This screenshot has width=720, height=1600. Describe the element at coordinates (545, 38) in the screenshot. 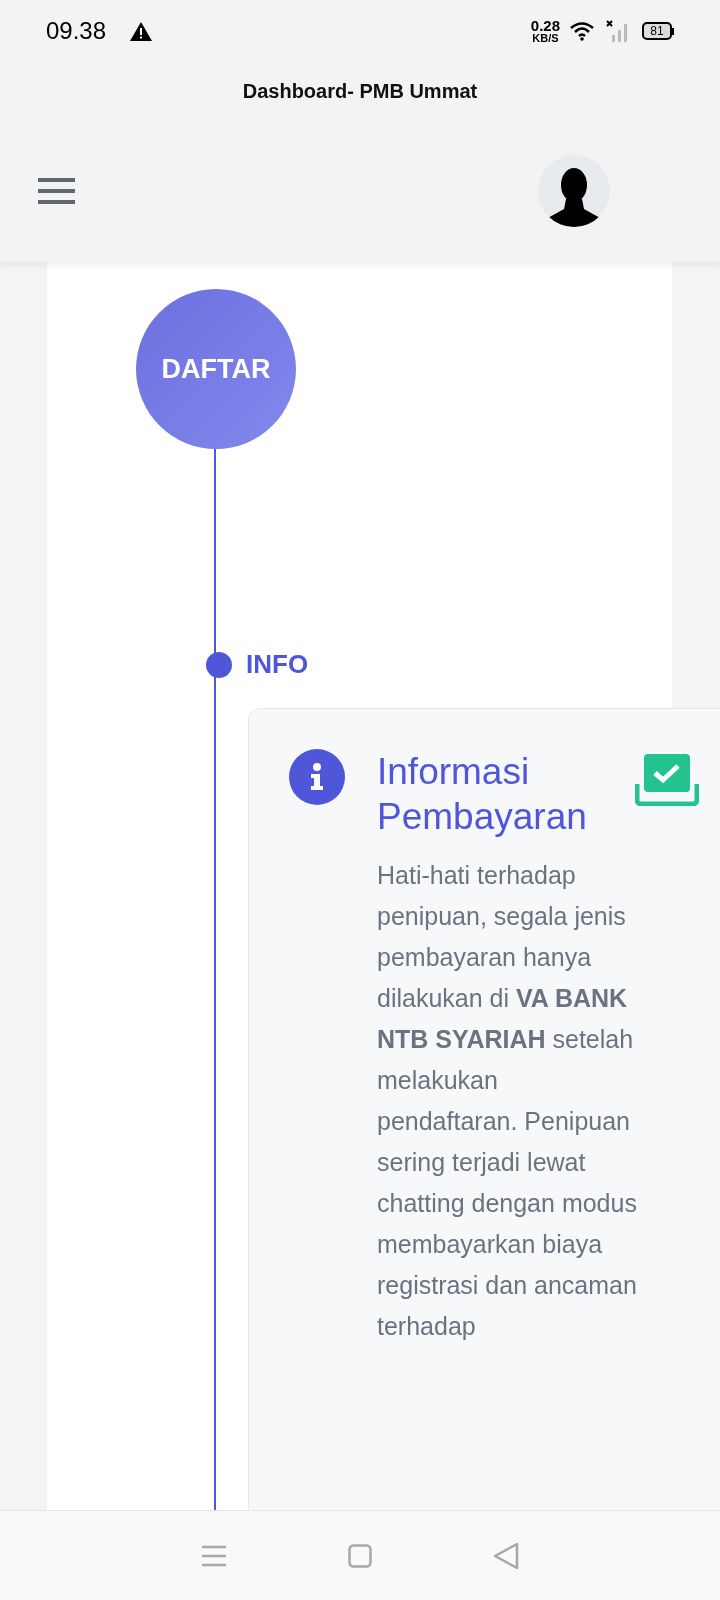

I see `network-speed-unit: KB/S` at that location.